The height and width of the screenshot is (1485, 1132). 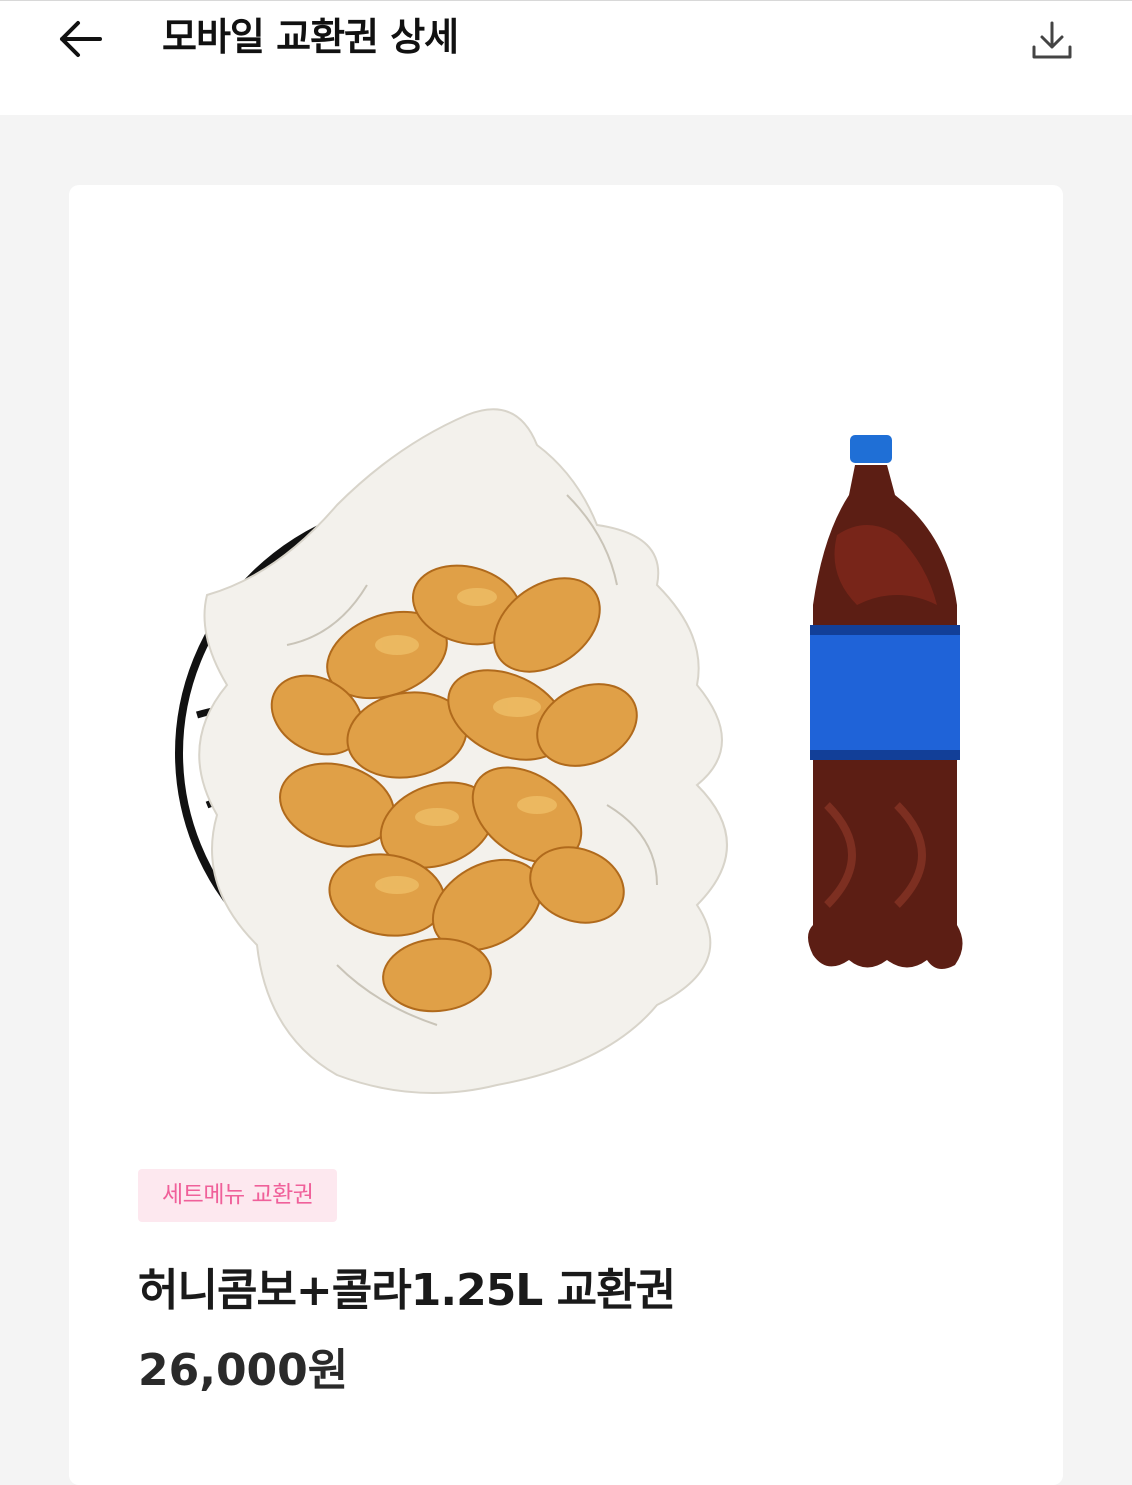 I want to click on back-button, so click(x=80, y=39).